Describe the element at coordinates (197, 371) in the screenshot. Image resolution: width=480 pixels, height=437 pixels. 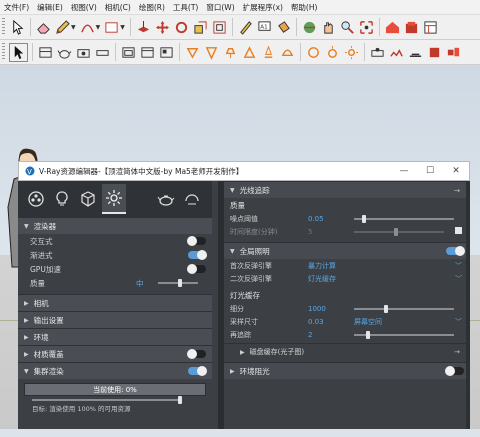
I see `swarm-toggle` at that location.